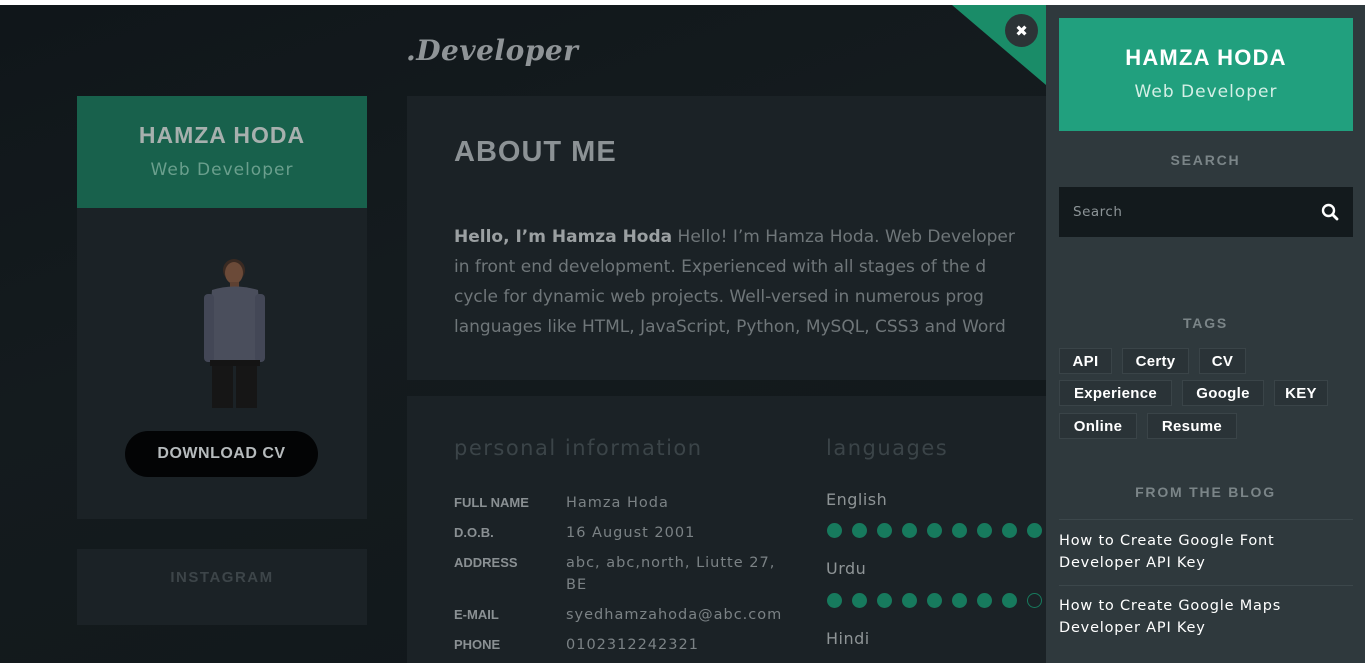 This screenshot has height=663, width=1365. Describe the element at coordinates (1206, 57) in the screenshot. I see `sidebar-name: HAMZA HODA` at that location.